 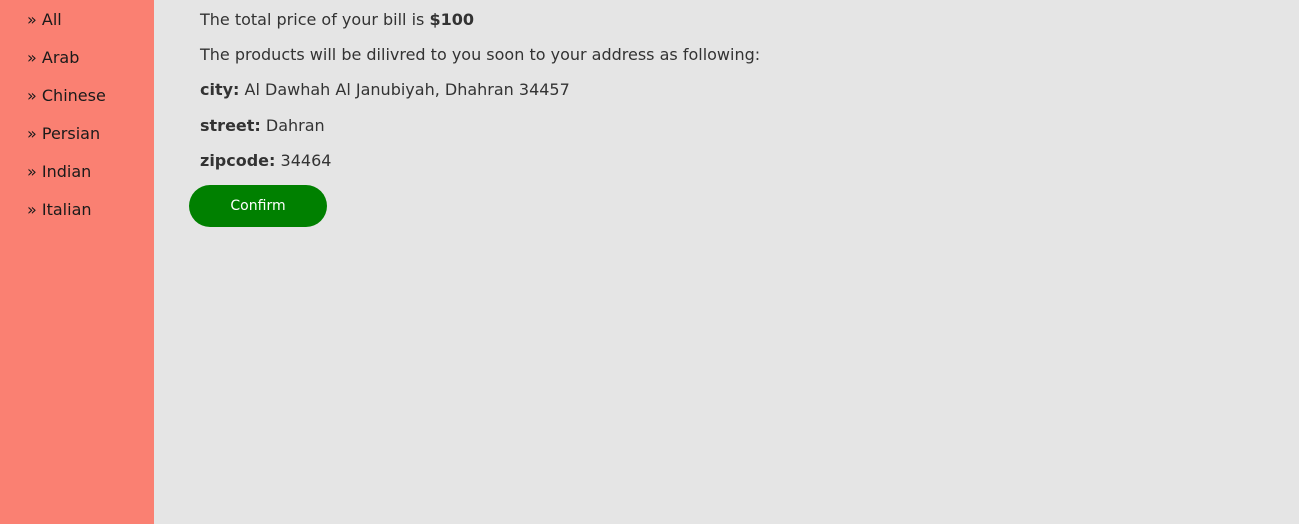 I want to click on sidebar-item-italian: » Italian, so click(x=59, y=209).